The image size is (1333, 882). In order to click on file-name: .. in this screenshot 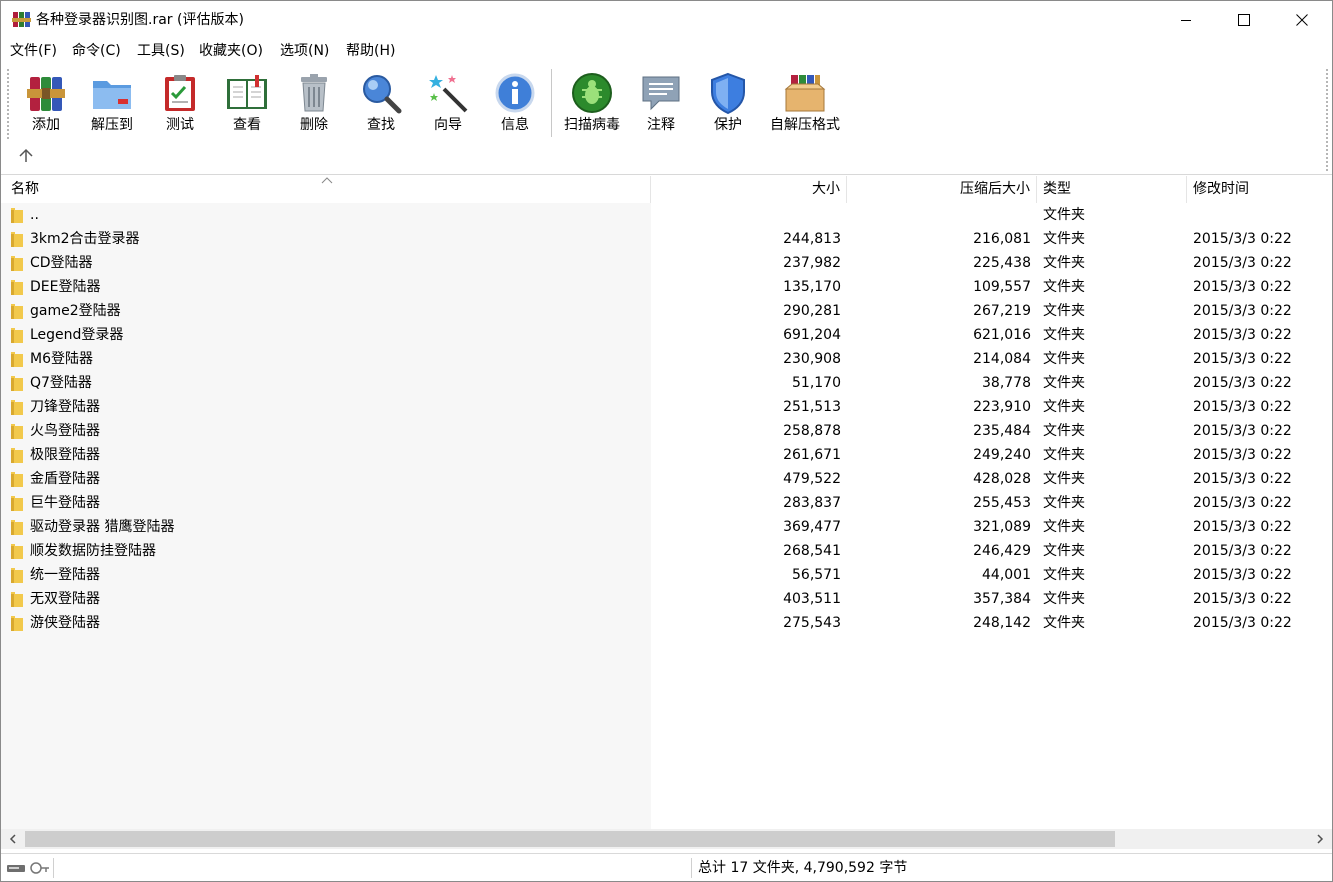, I will do `click(34, 215)`.